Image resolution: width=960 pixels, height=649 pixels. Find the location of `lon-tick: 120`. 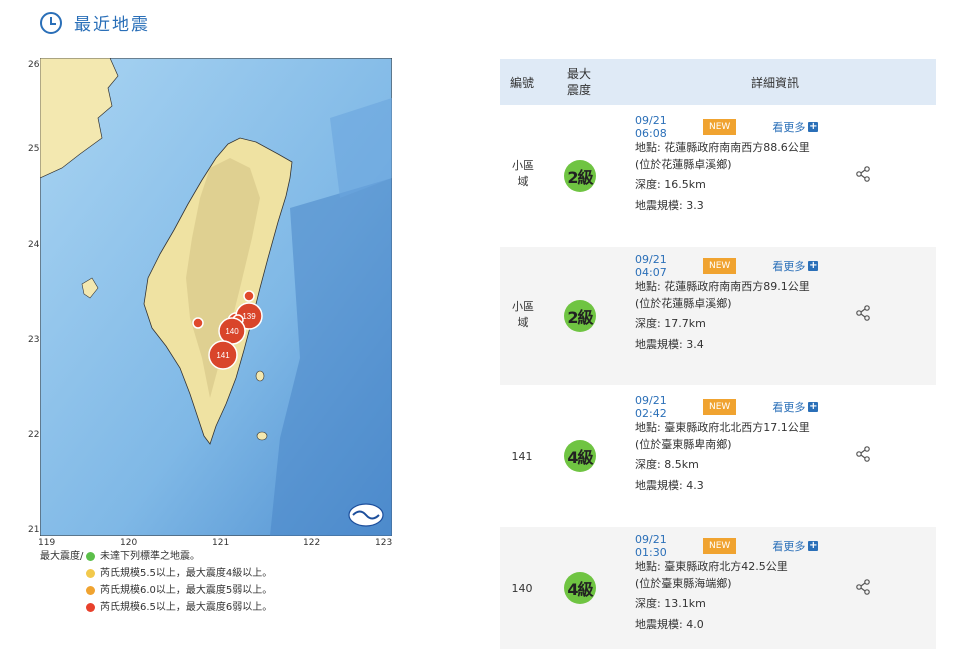

lon-tick: 120 is located at coordinates (129, 543).